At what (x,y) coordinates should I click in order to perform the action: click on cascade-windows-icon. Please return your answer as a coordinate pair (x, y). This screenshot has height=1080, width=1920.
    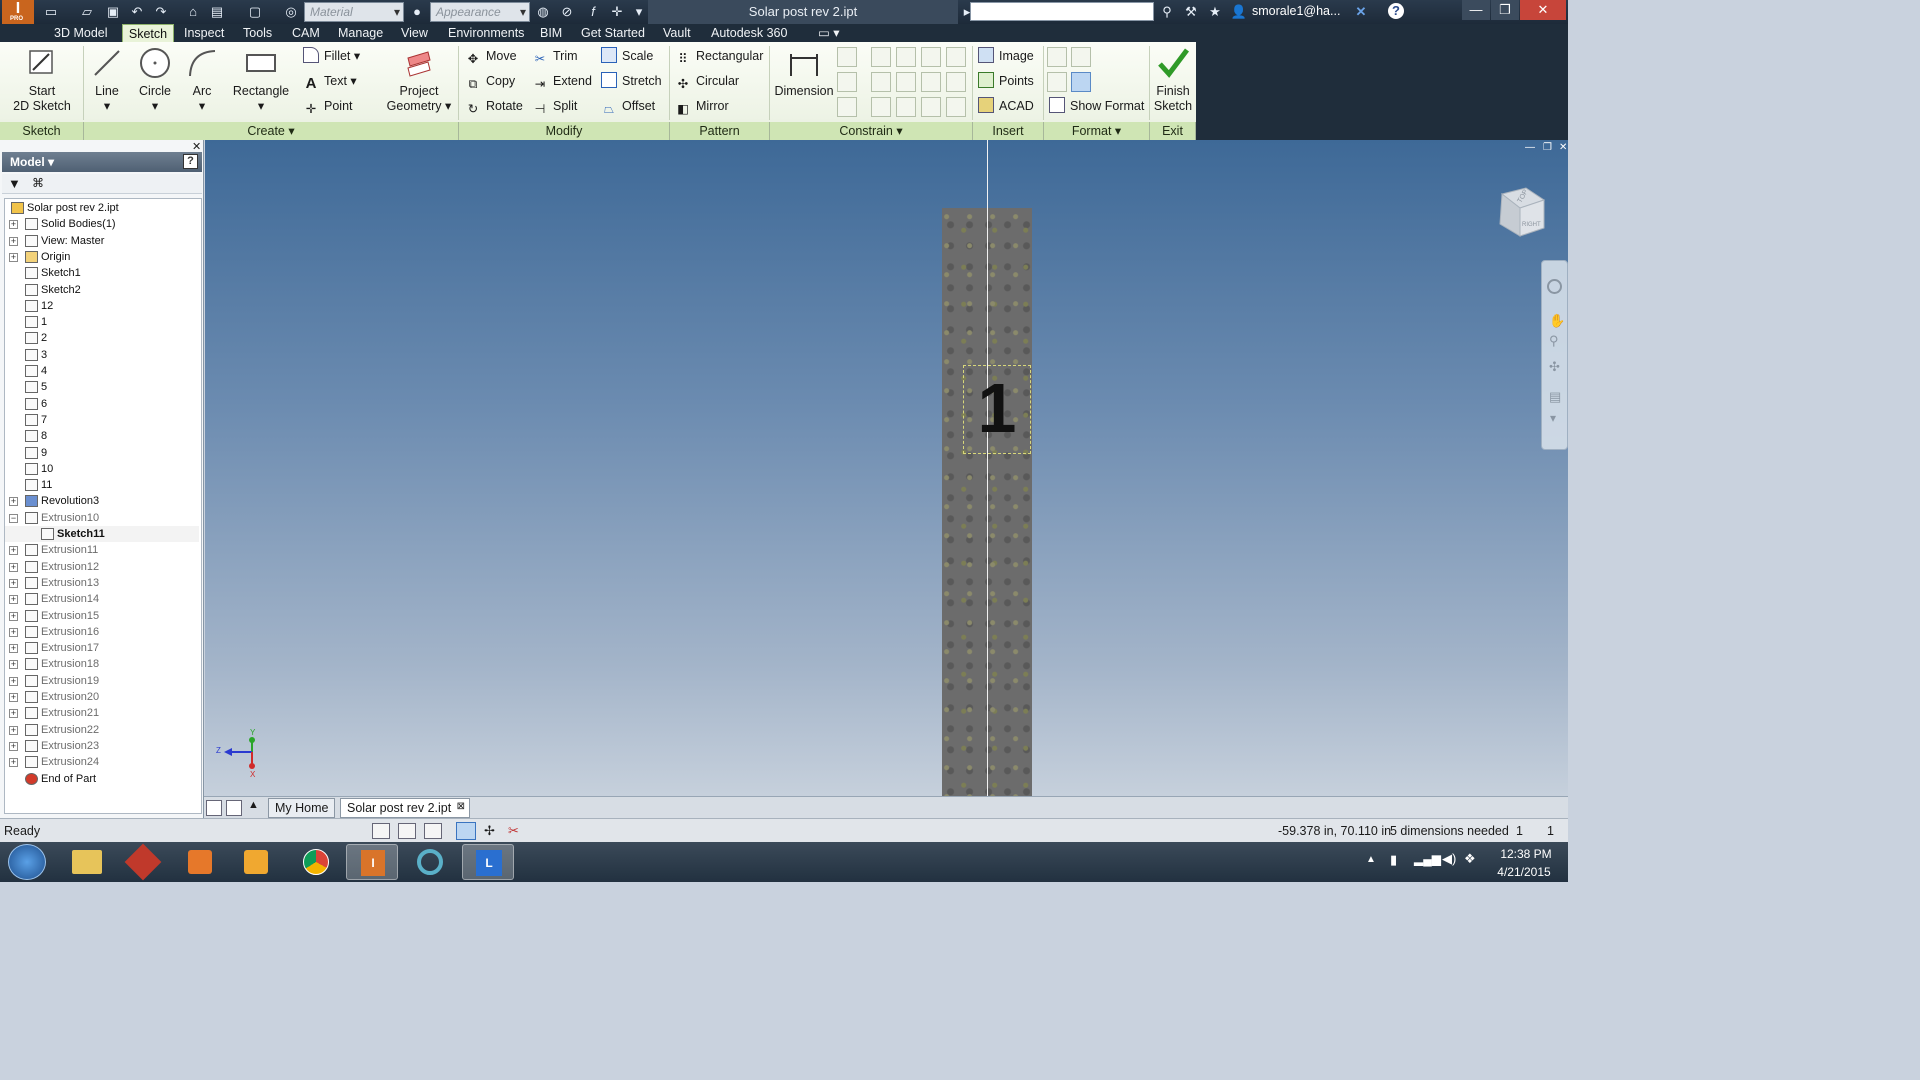
    Looking at the image, I should click on (234, 808).